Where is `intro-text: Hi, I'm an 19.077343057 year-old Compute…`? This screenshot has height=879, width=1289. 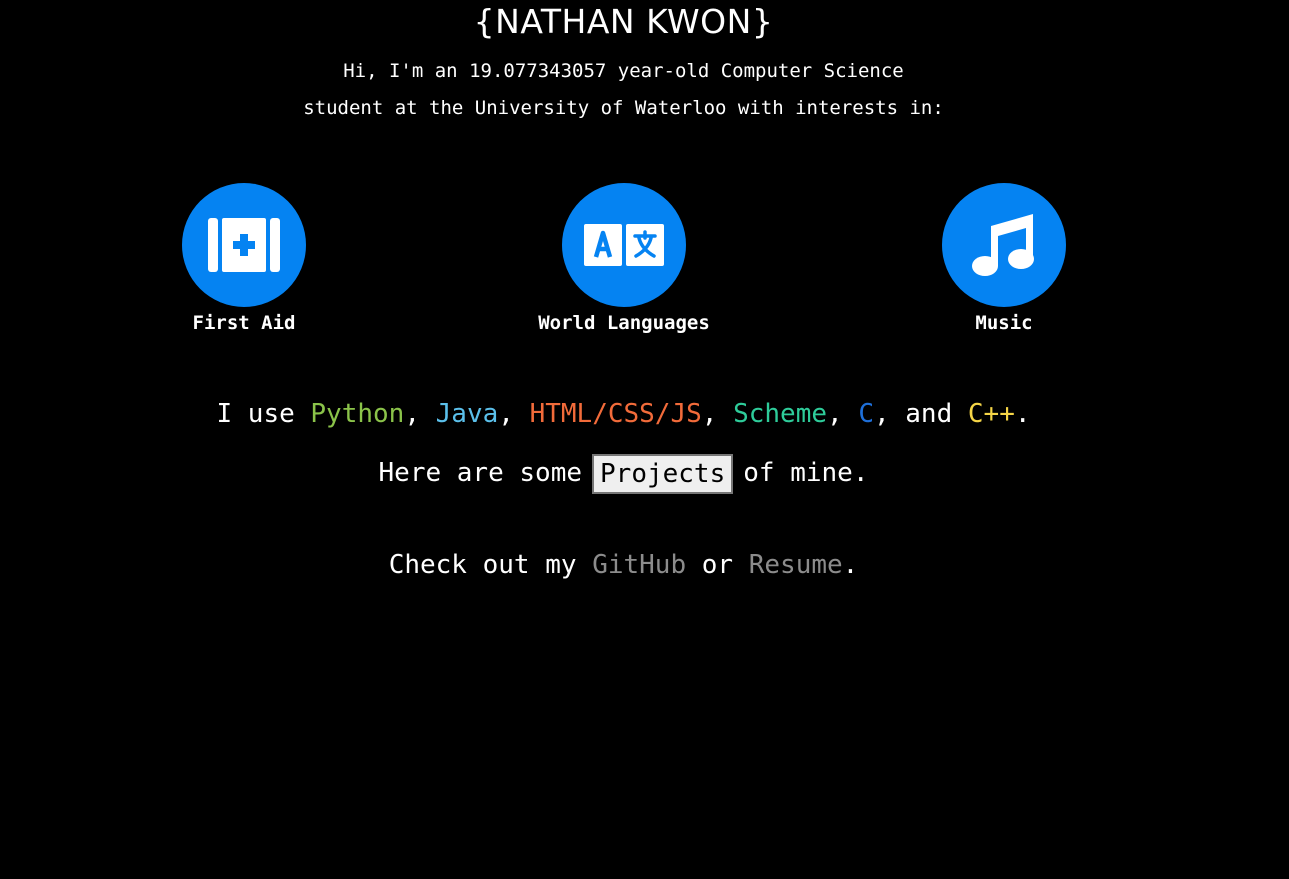 intro-text: Hi, I'm an 19.077343057 year-old Compute… is located at coordinates (623, 90).